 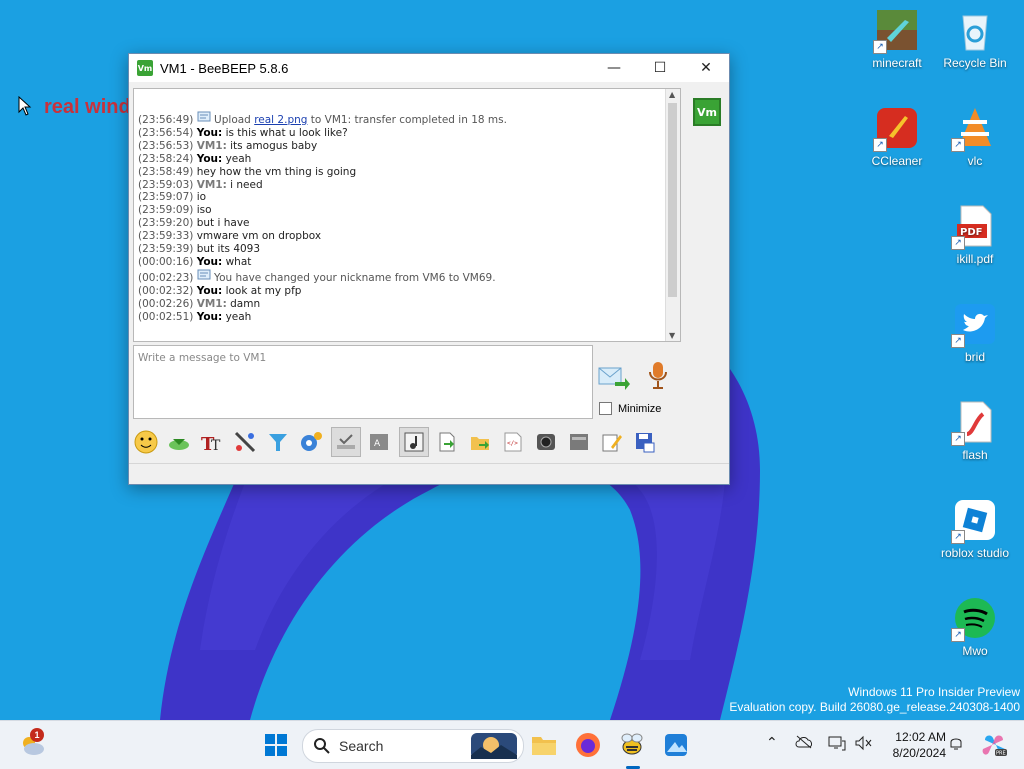 I want to click on search-highlight-icon, so click(x=494, y=746).